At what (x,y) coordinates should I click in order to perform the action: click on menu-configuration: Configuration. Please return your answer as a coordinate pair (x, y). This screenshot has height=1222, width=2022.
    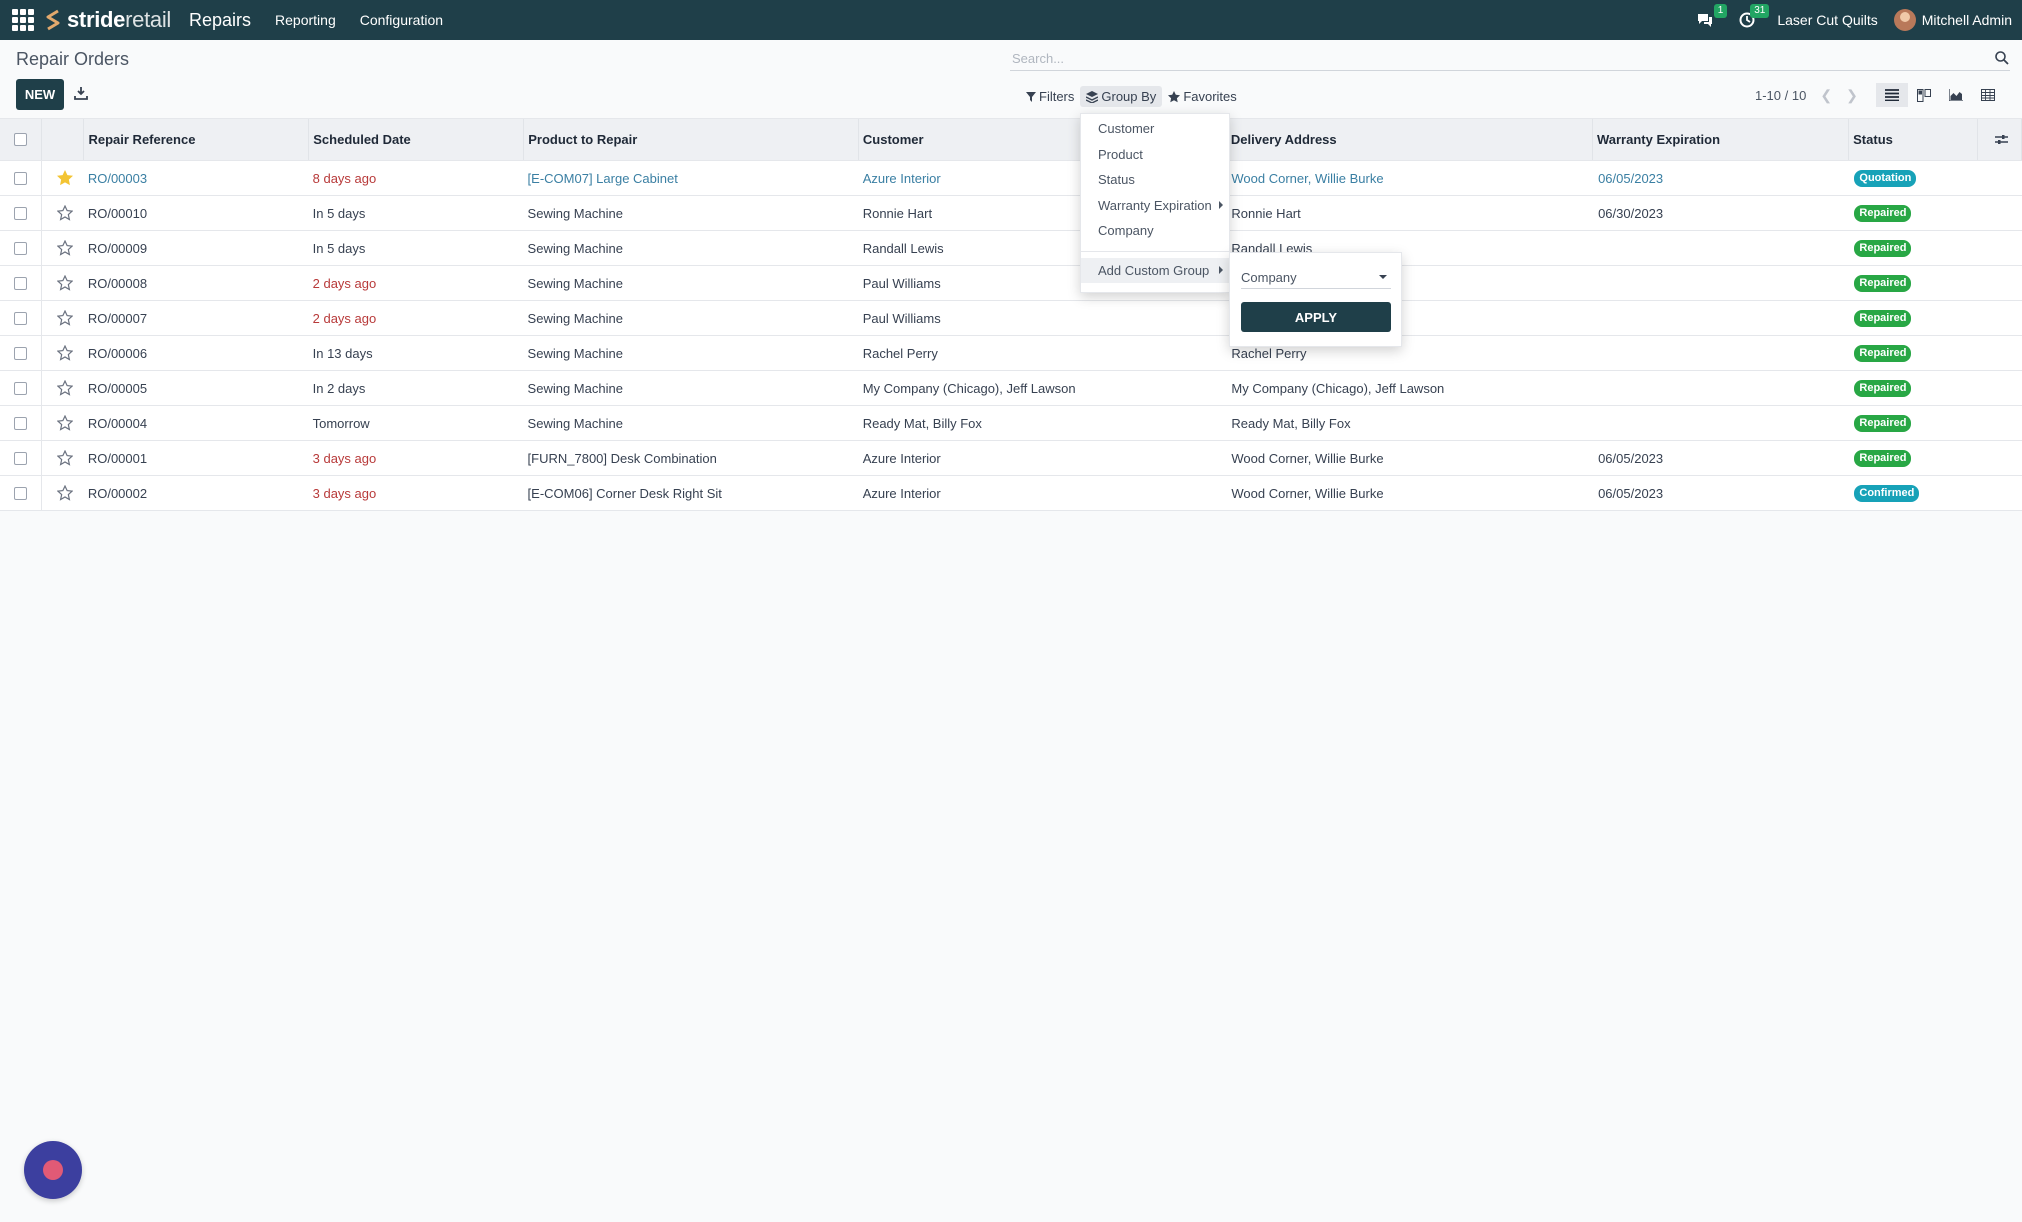
    Looking at the image, I should click on (401, 20).